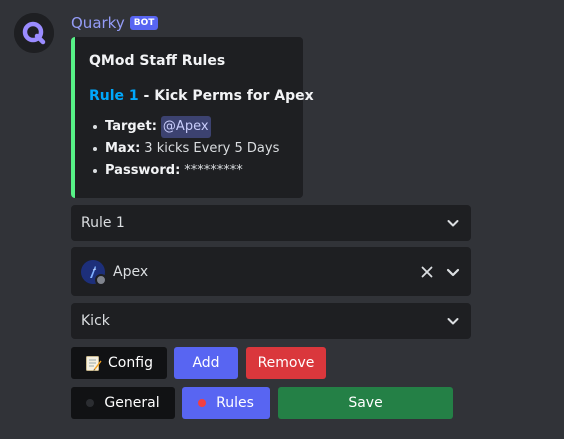  What do you see at coordinates (212, 148) in the screenshot?
I see `field-value: 3 kicks Every 5 Days` at bounding box center [212, 148].